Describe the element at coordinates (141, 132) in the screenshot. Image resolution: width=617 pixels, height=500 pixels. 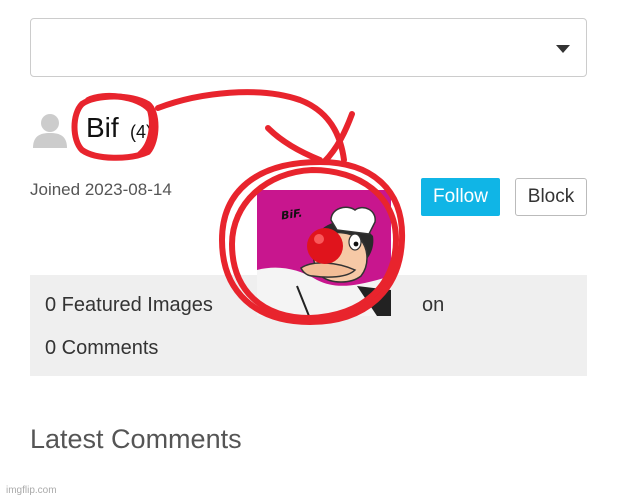
I see `user-points: (4)` at that location.